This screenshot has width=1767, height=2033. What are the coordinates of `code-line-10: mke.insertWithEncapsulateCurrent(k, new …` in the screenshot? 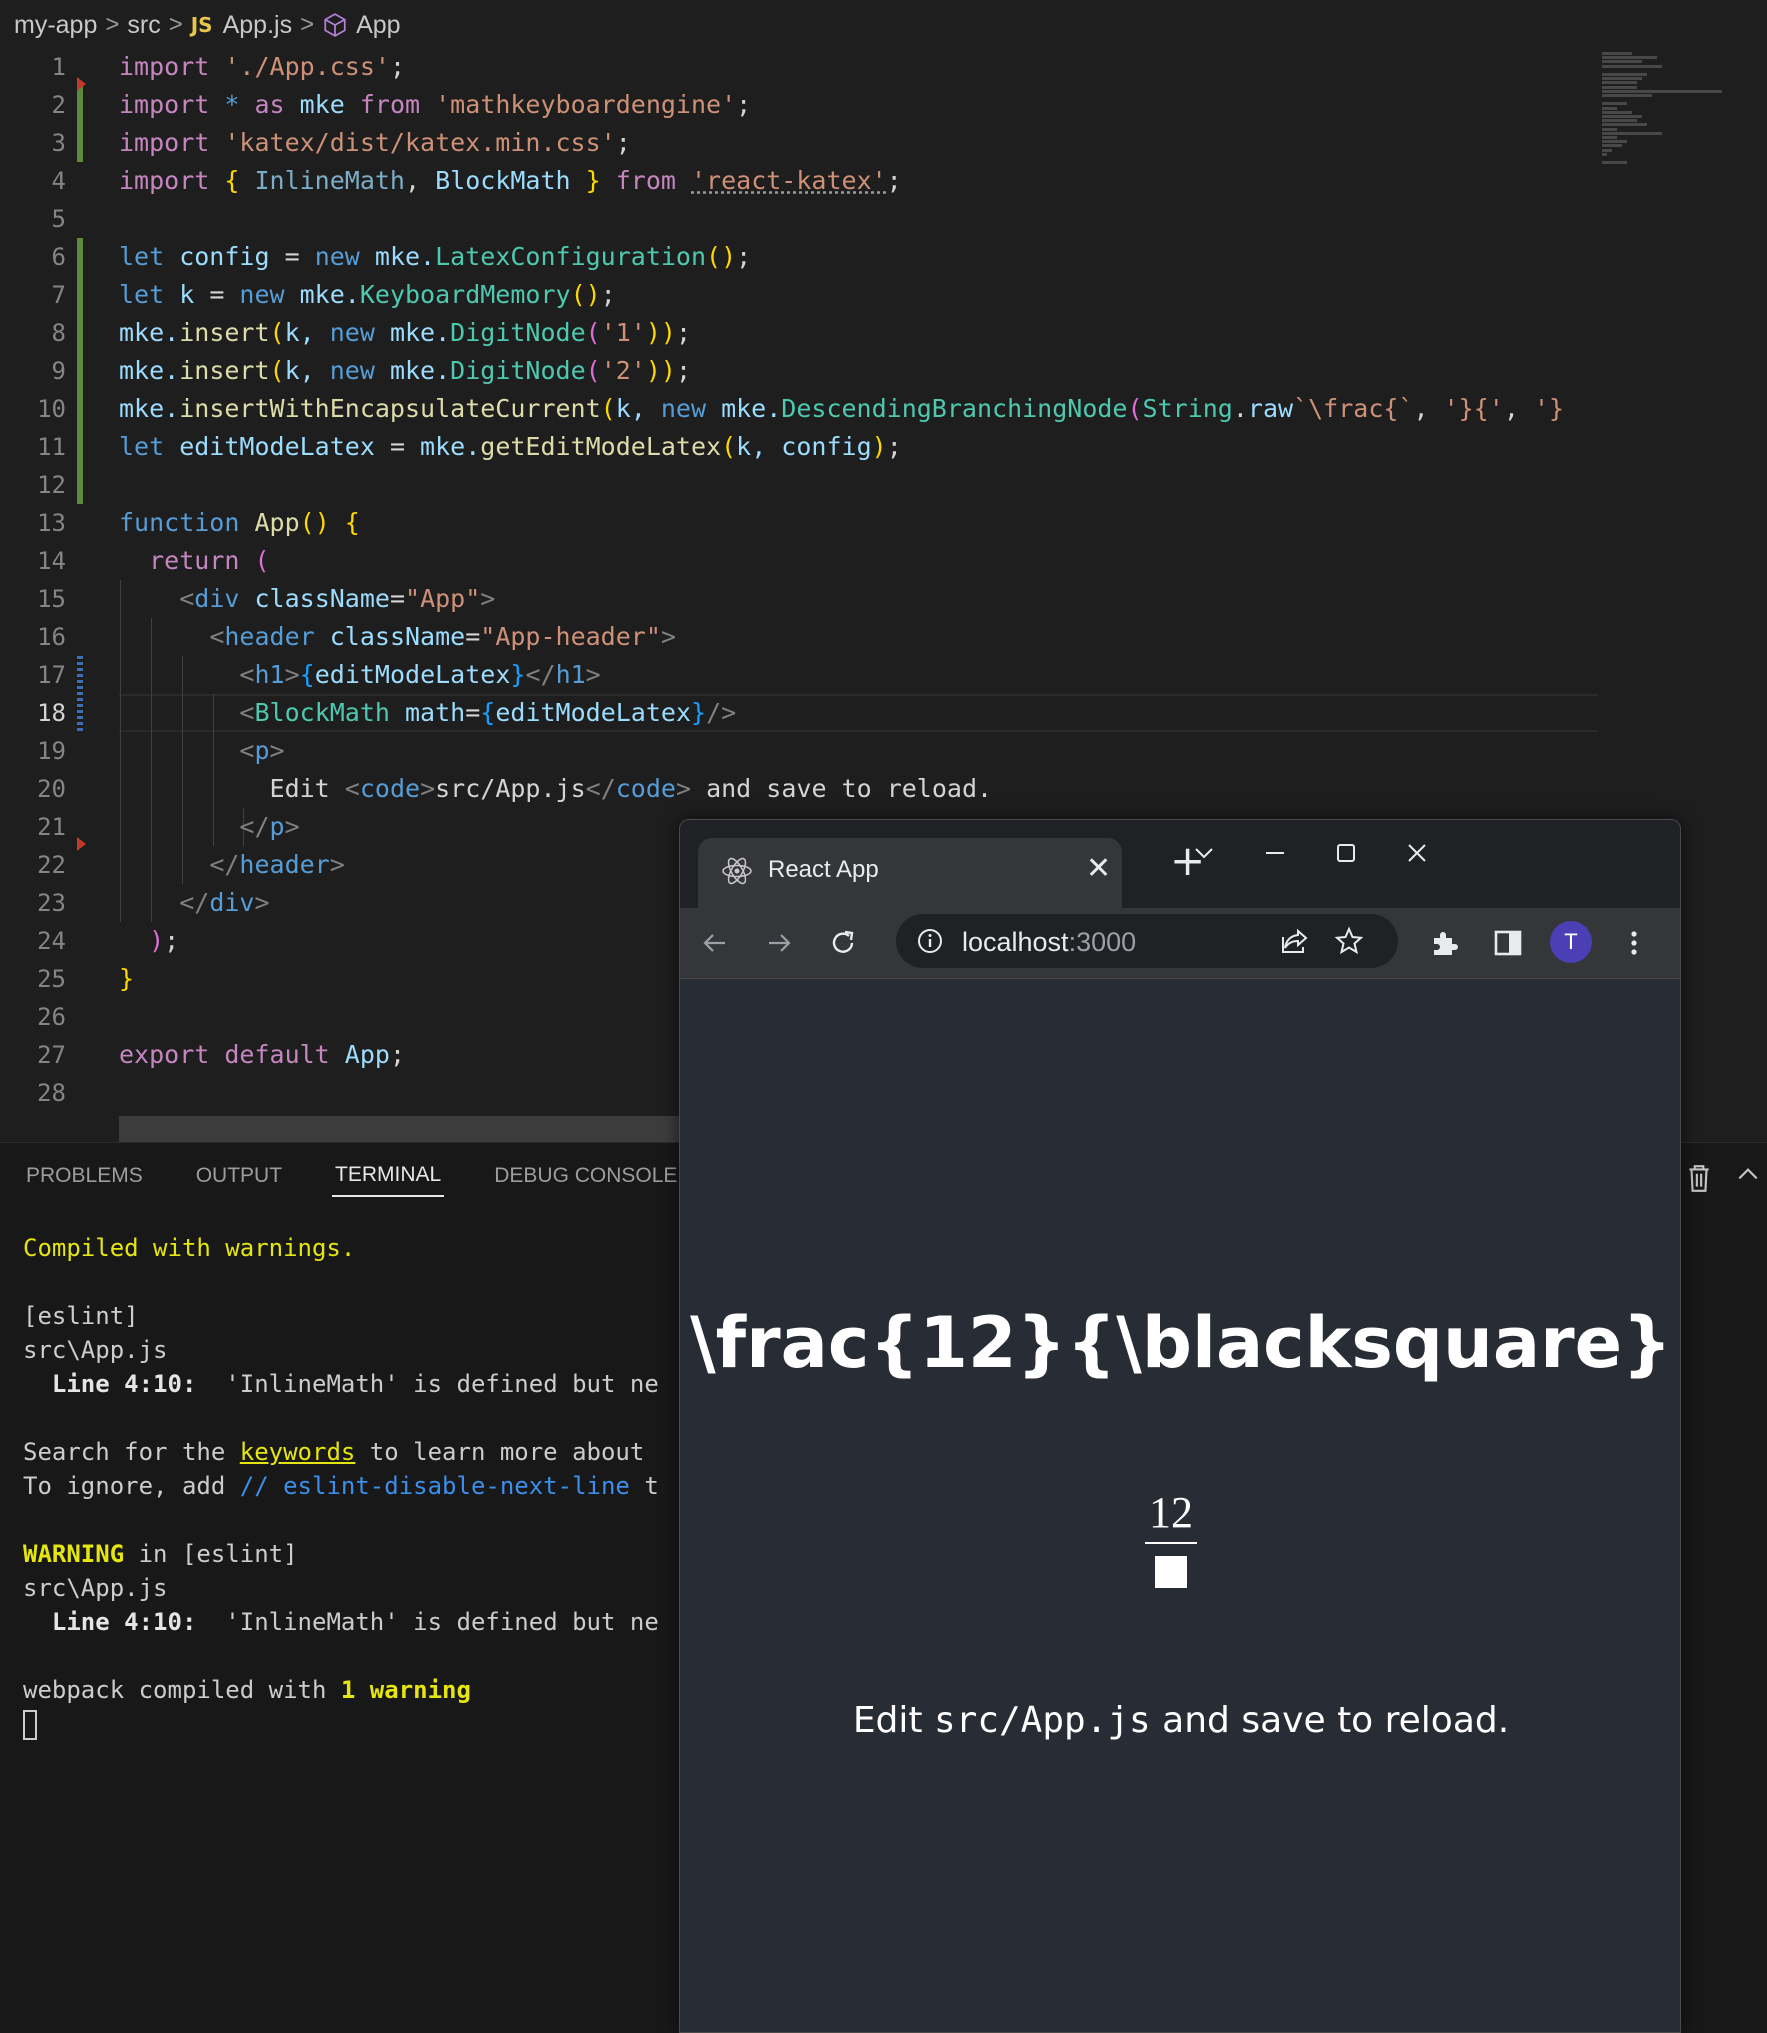 It's located at (842, 408).